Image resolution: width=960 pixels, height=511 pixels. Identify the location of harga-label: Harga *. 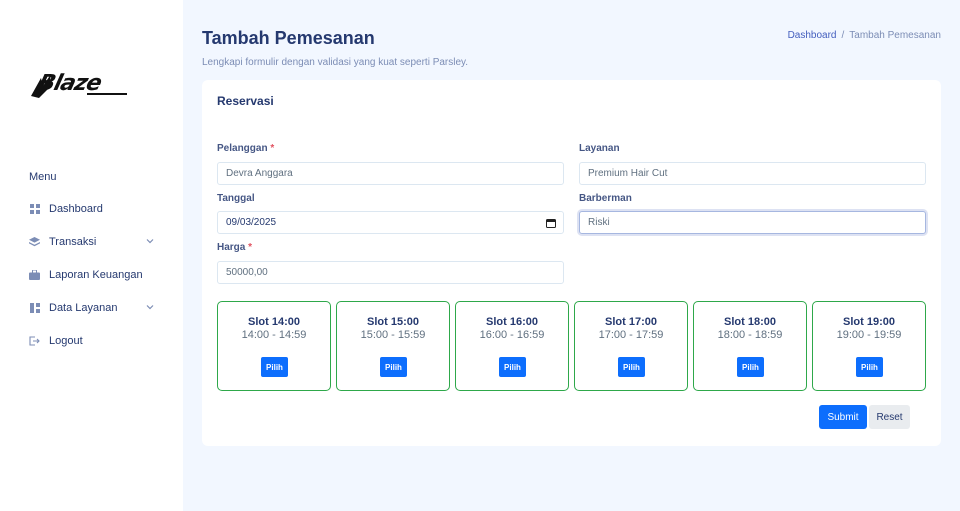
(234, 247).